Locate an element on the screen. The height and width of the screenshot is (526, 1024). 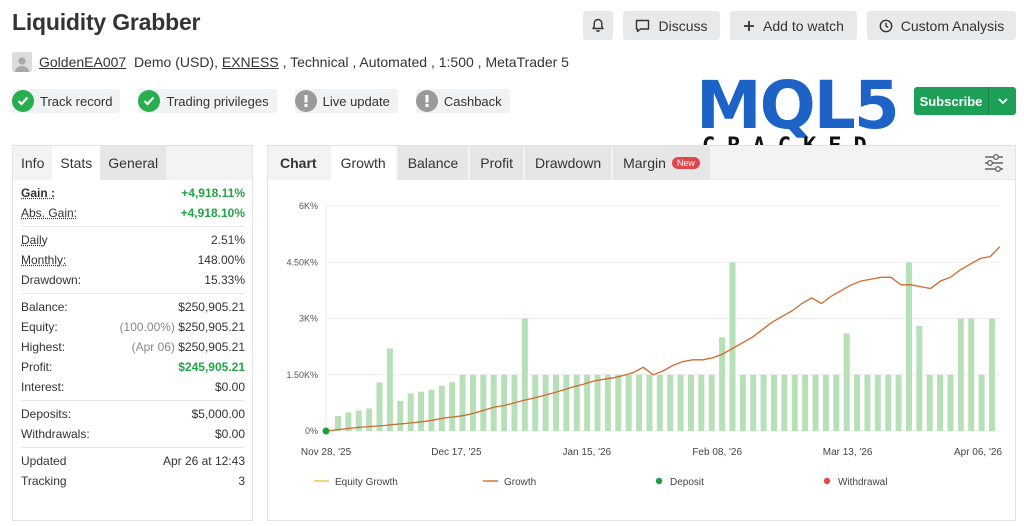
stats-value: 2.51% is located at coordinates (227, 240).